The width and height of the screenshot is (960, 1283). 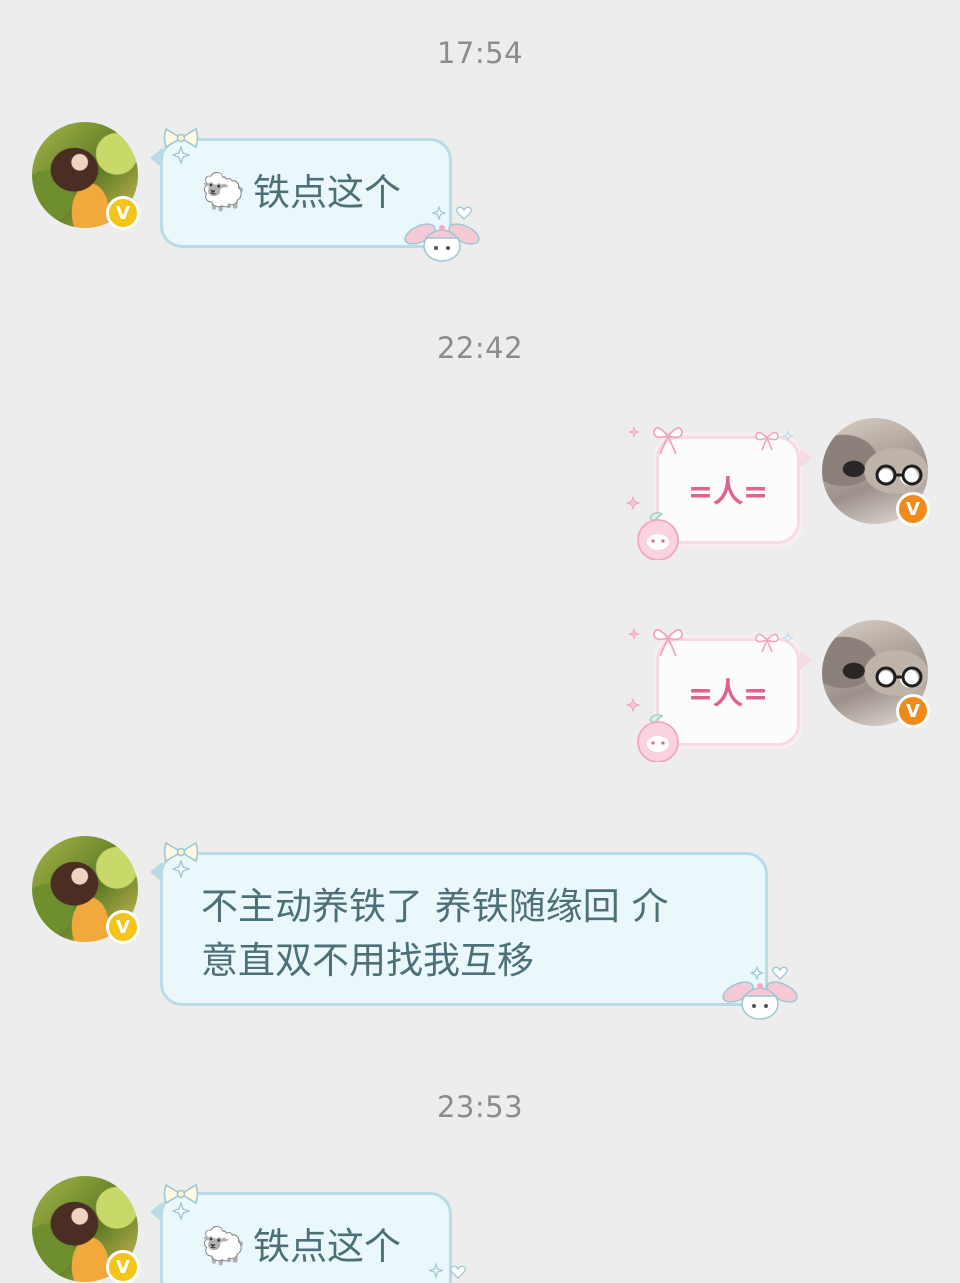 I want to click on message-bubble: 不主动养铁了 养铁随缘回 介 意直双不用找我互移, so click(x=464, y=929).